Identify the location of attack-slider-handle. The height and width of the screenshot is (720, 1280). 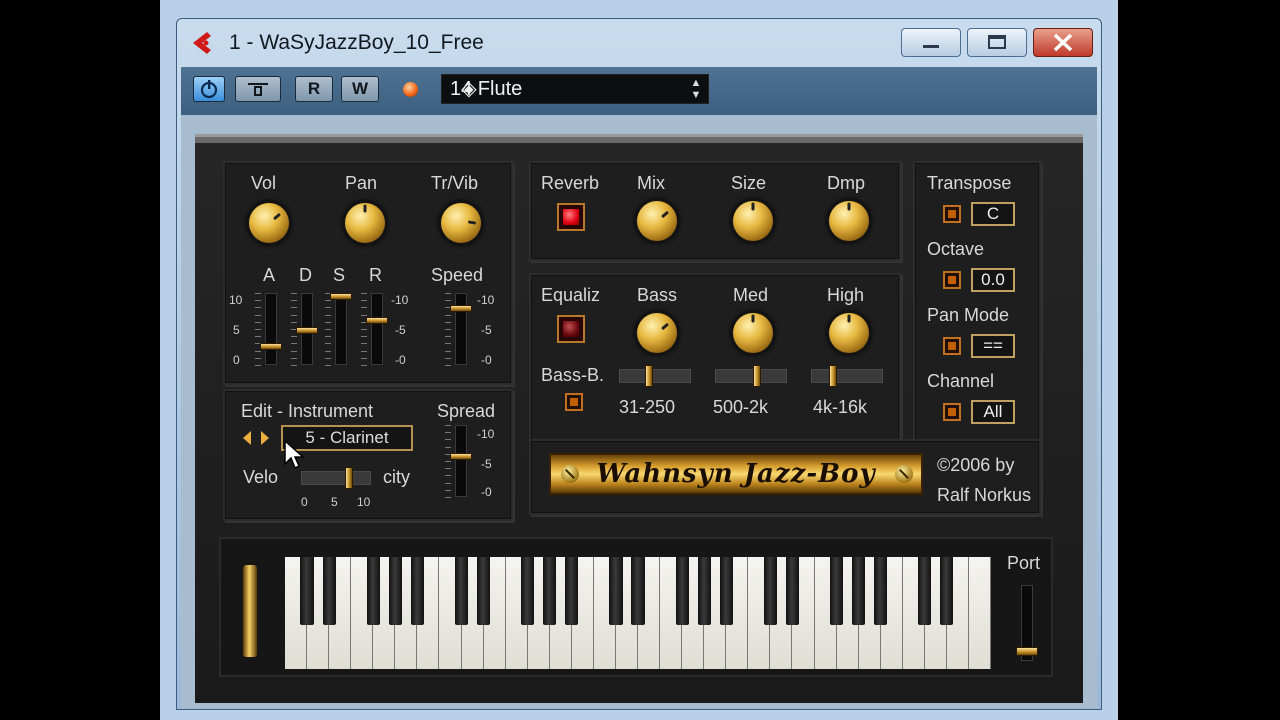
(271, 346).